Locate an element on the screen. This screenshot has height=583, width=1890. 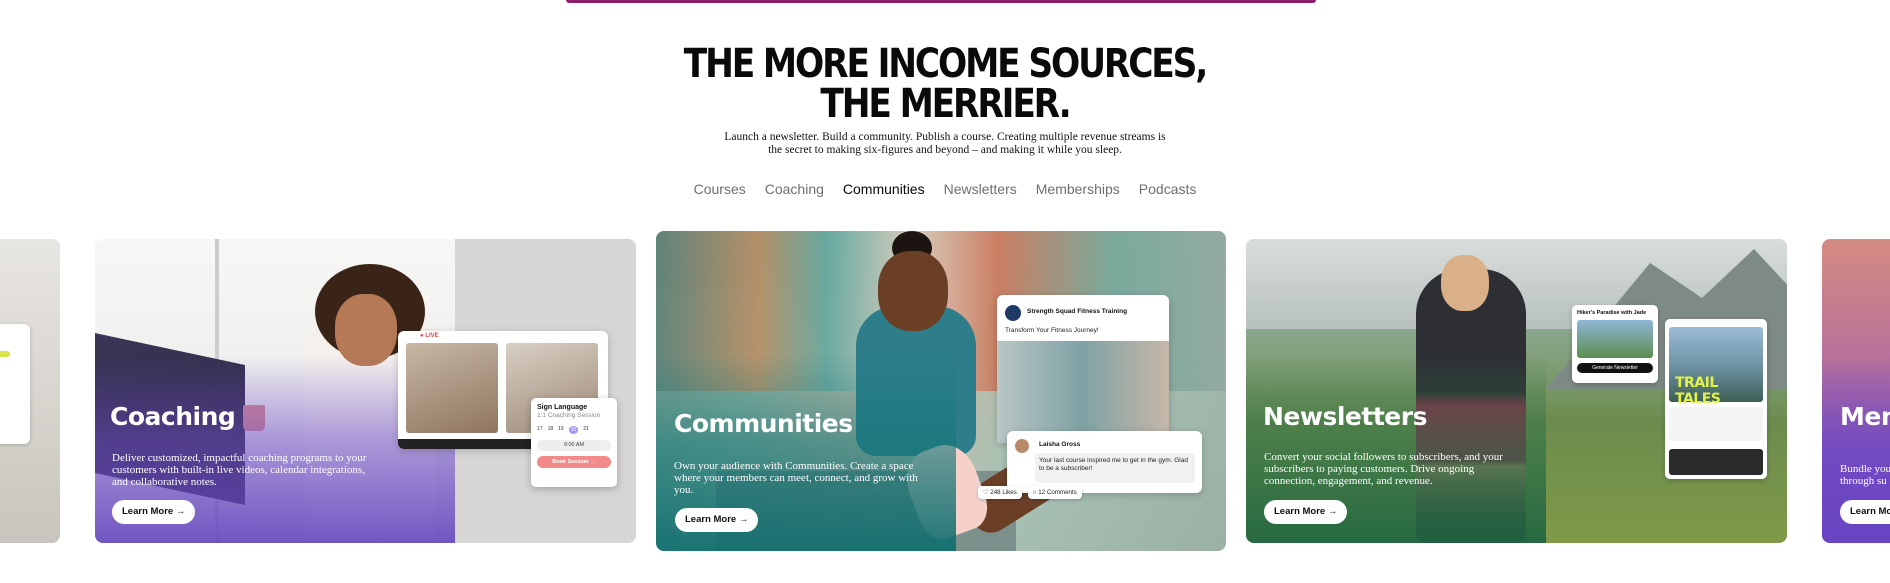
page-headline: THE MORE INCOME SOURCES, THE MERRIER. is located at coordinates (944, 84).